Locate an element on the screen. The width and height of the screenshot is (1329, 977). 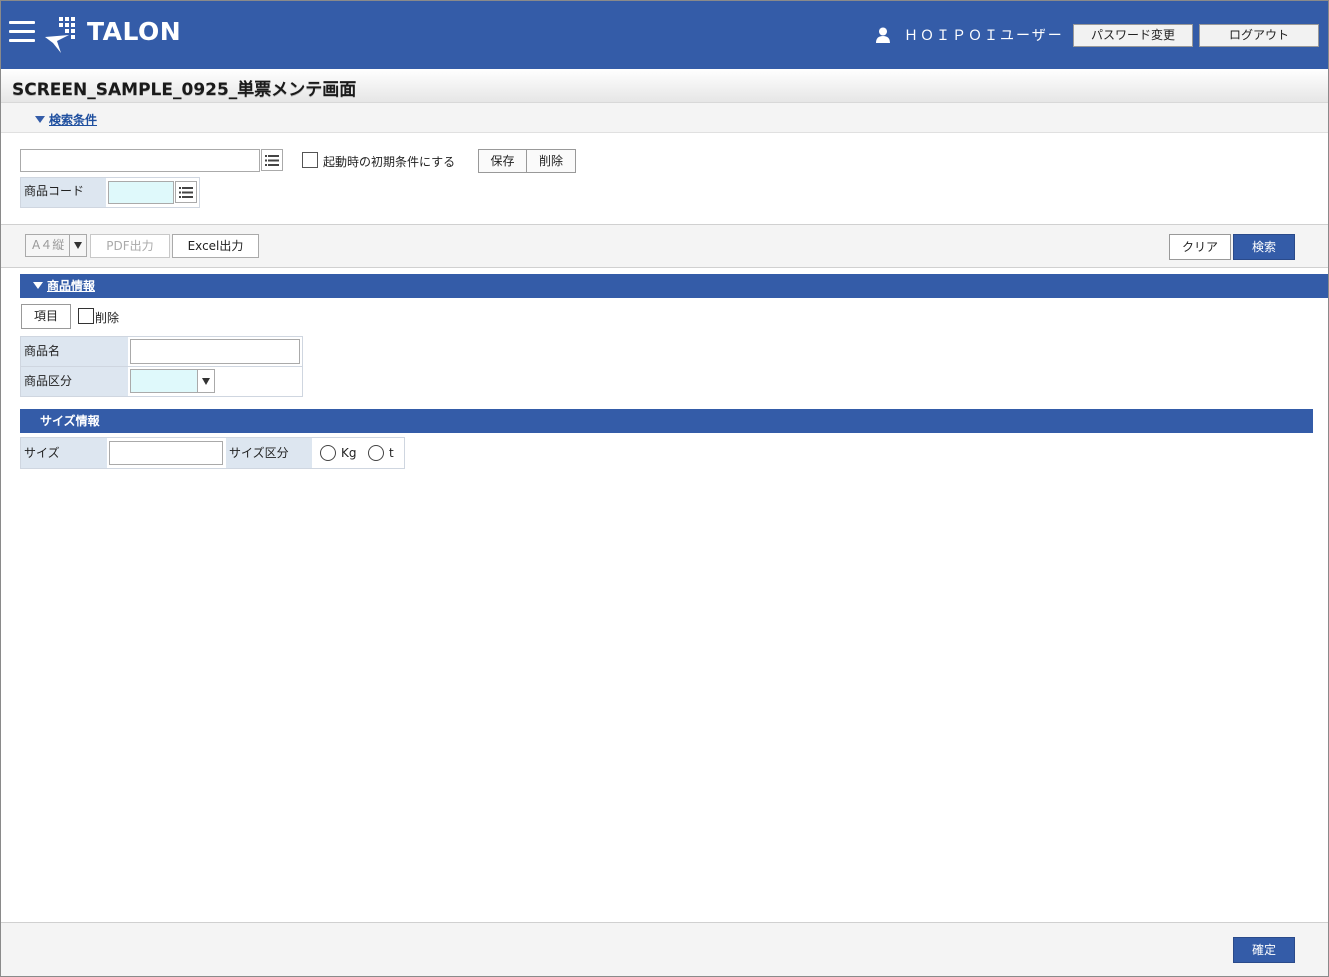
search-condition-label: 検索条件 is located at coordinates (73, 120).